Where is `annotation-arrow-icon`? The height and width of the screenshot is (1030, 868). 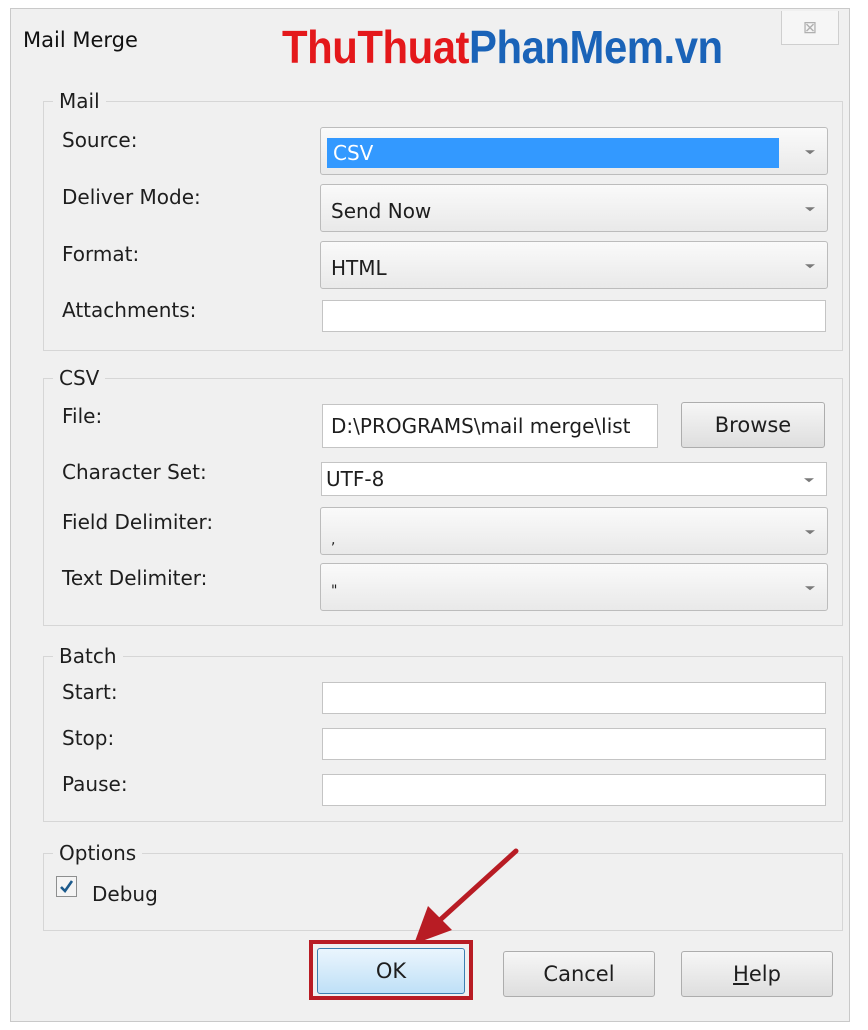
annotation-arrow-icon is located at coordinates (466, 896).